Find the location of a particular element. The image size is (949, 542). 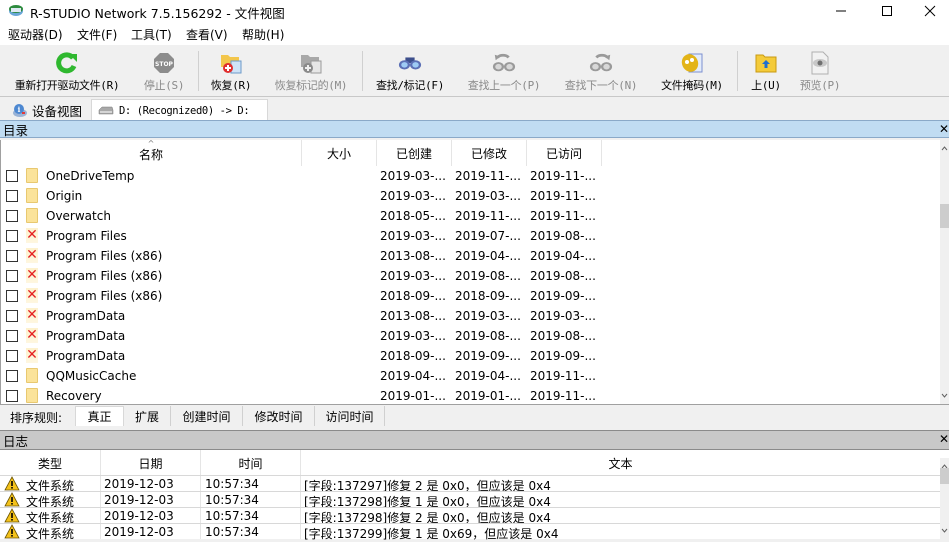

file-mask-button: 文件掩码(M) is located at coordinates (692, 73).